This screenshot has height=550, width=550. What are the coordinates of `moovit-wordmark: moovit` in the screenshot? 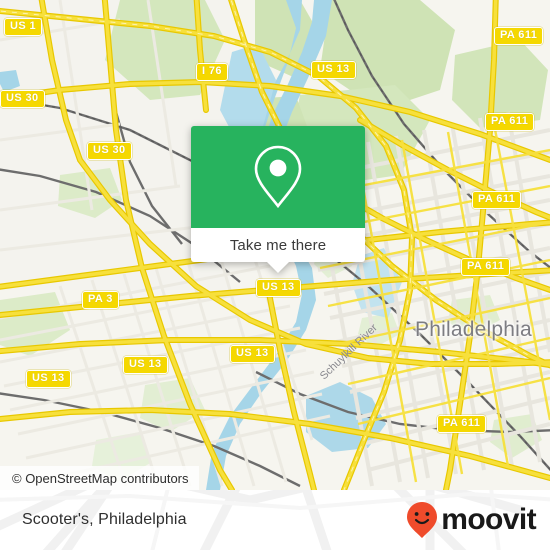 It's located at (488, 519).